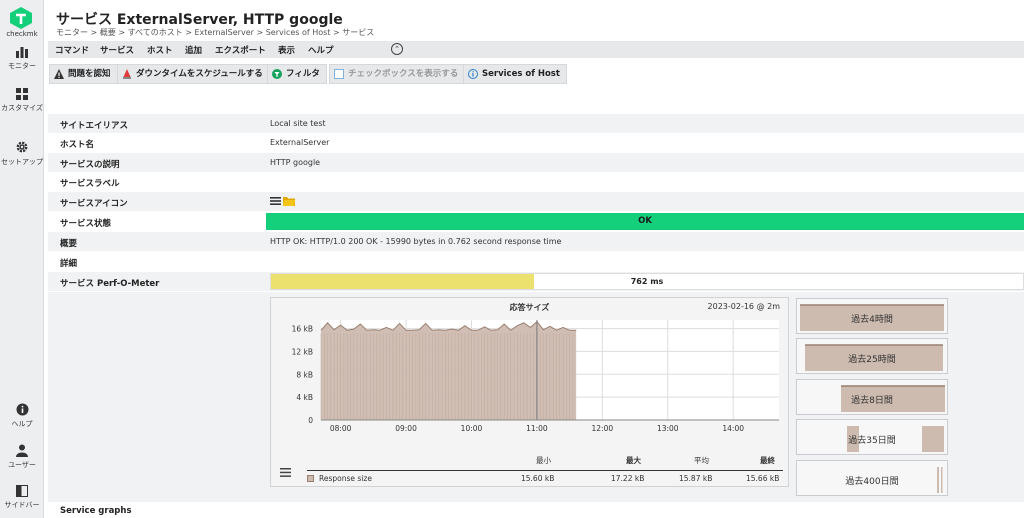 The height and width of the screenshot is (518, 1024). I want to click on menu-hosts: ホスト, so click(160, 50).